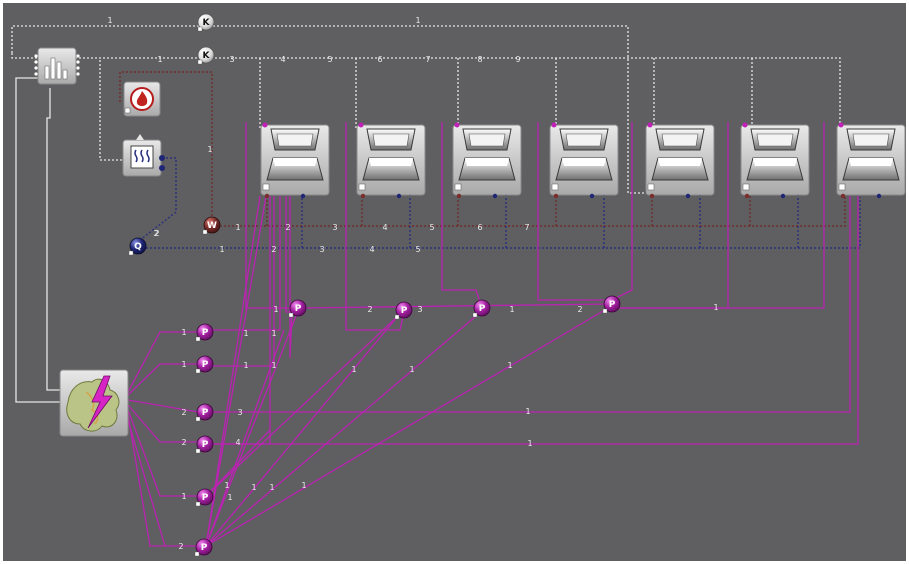  What do you see at coordinates (138, 247) in the screenshot?
I see `heat-node-symbol: Q` at bounding box center [138, 247].